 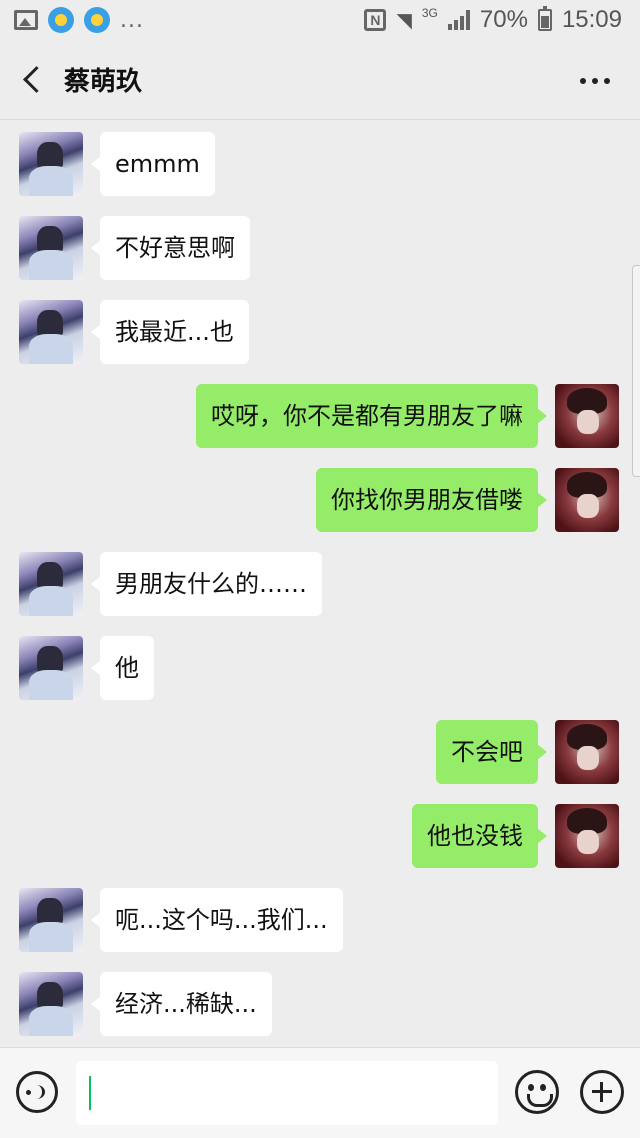 What do you see at coordinates (404, 20) in the screenshot?
I see `wifi-icon: ◥` at bounding box center [404, 20].